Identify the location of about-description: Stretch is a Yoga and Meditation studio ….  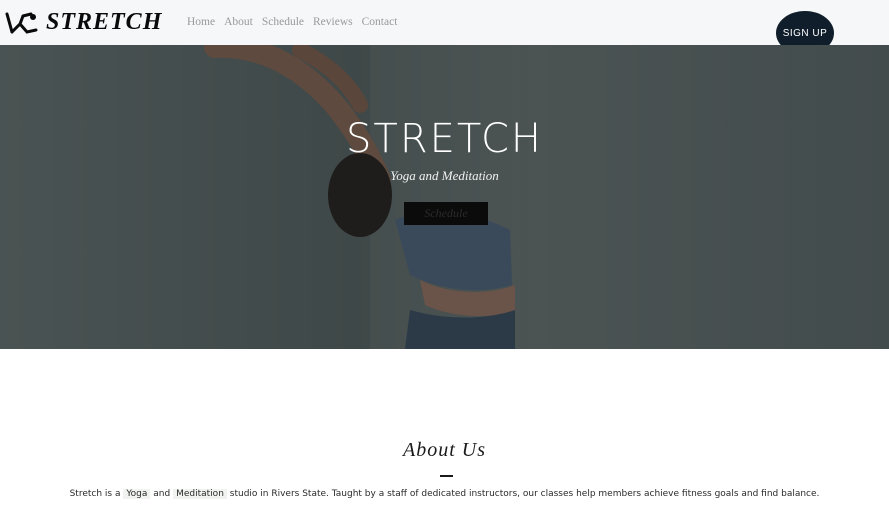
(444, 494).